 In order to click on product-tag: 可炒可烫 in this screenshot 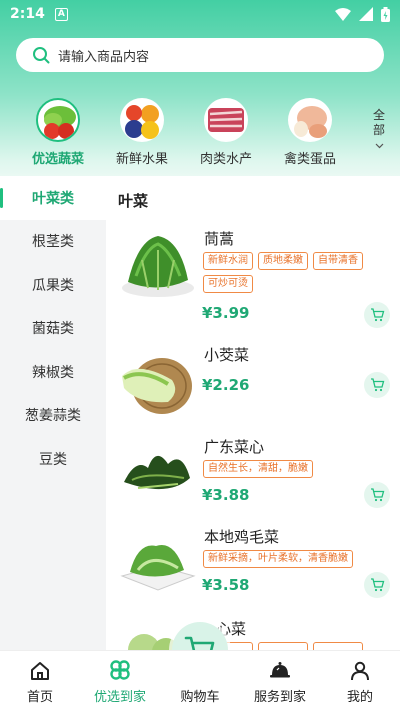, I will do `click(228, 284)`.